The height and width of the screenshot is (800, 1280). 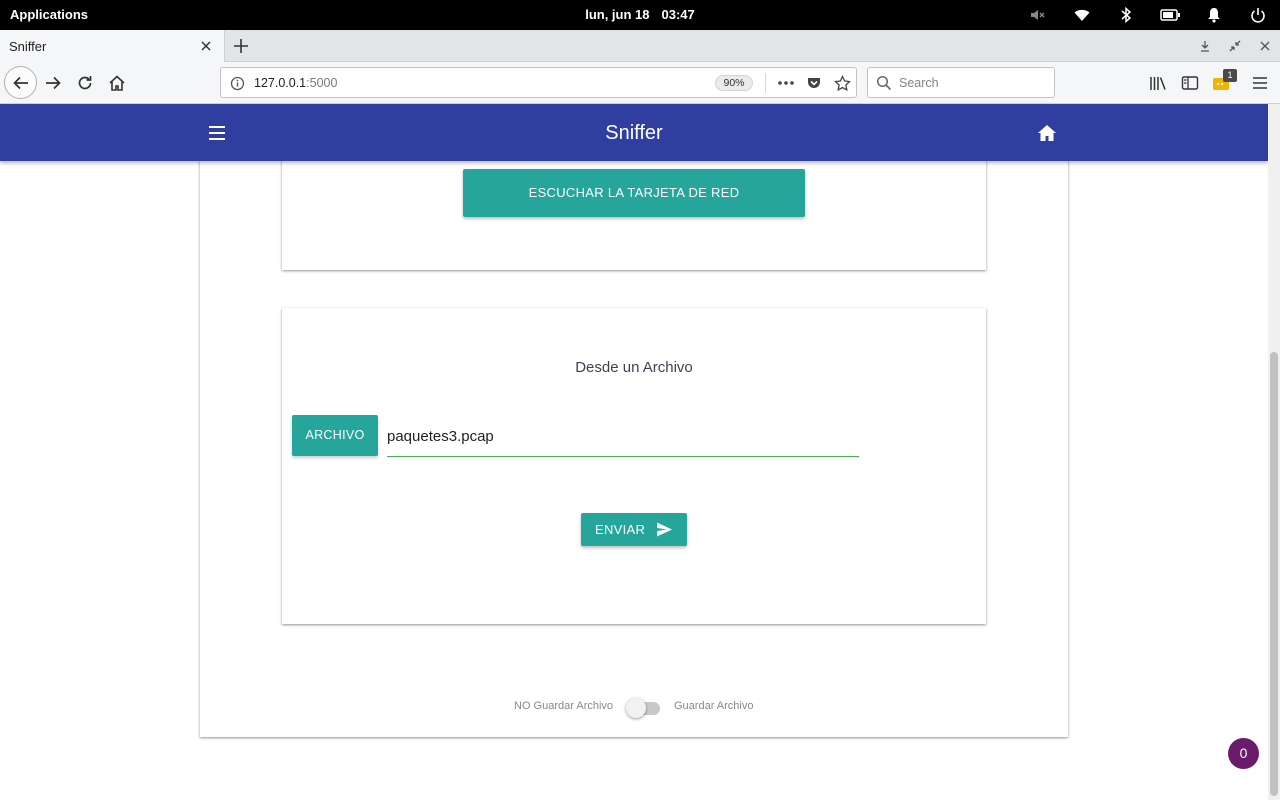 I want to click on search-bar: Search, so click(x=961, y=82).